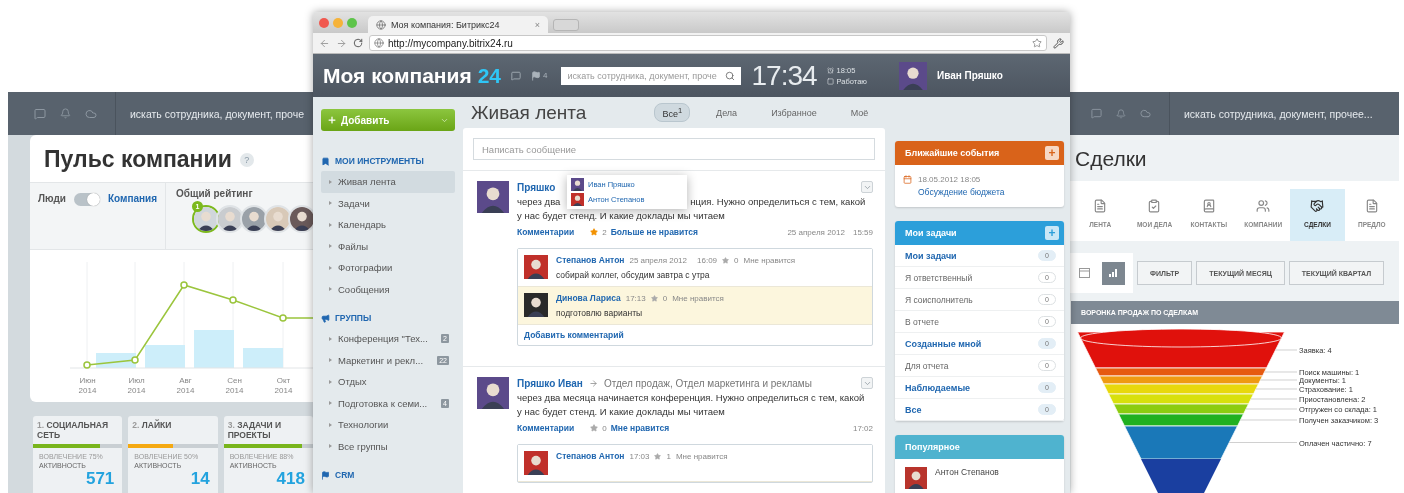 This screenshot has width=1404, height=493. I want to click on section-title: CRM, so click(345, 475).